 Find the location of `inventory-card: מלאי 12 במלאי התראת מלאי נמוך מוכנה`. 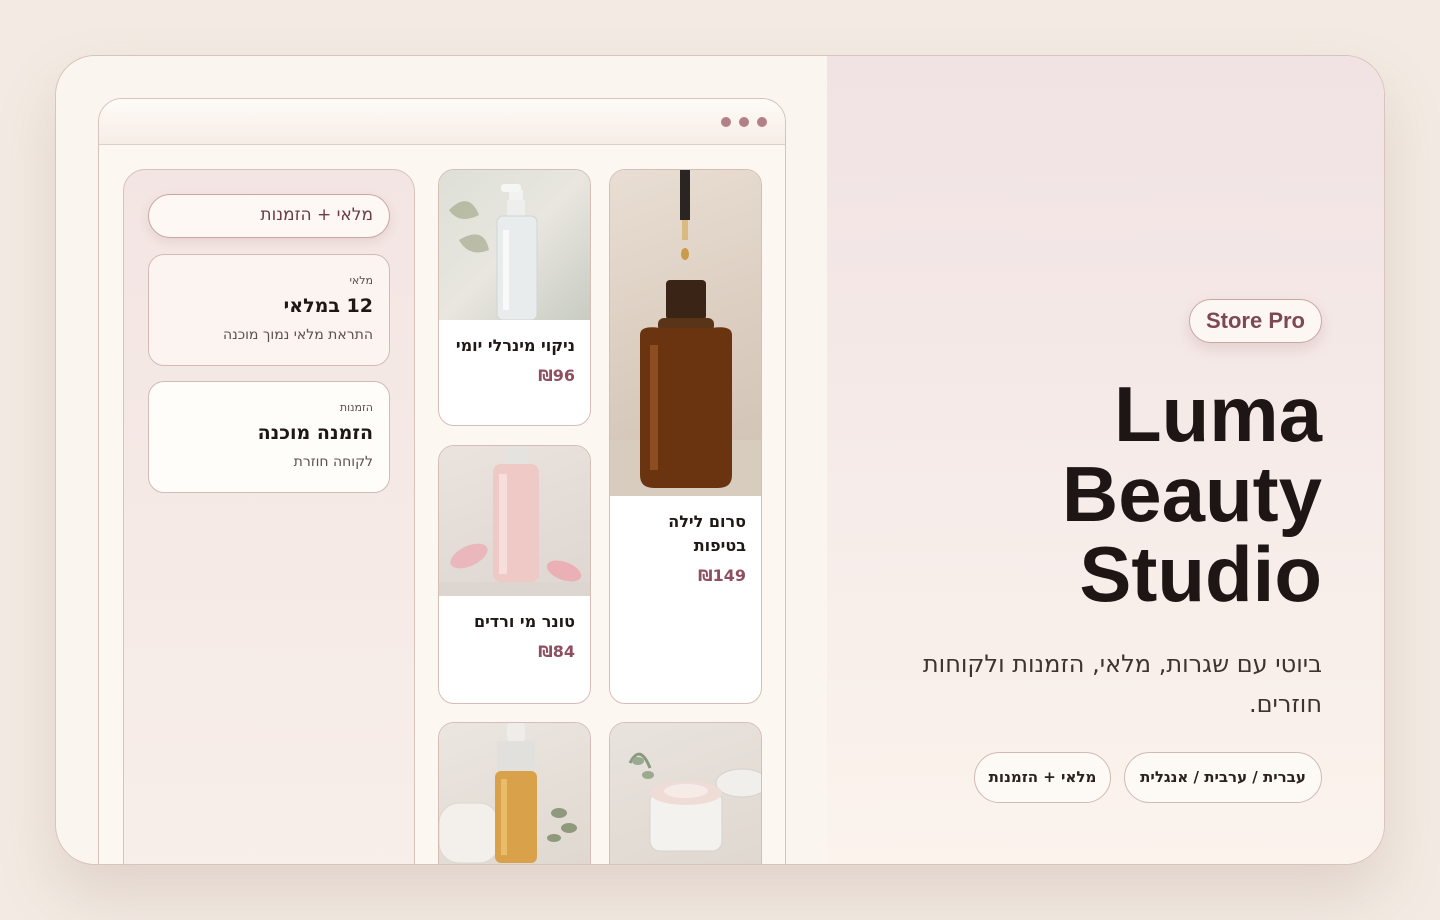

inventory-card: מלאי 12 במלאי התראת מלאי נמוך מוכנה is located at coordinates (269, 310).